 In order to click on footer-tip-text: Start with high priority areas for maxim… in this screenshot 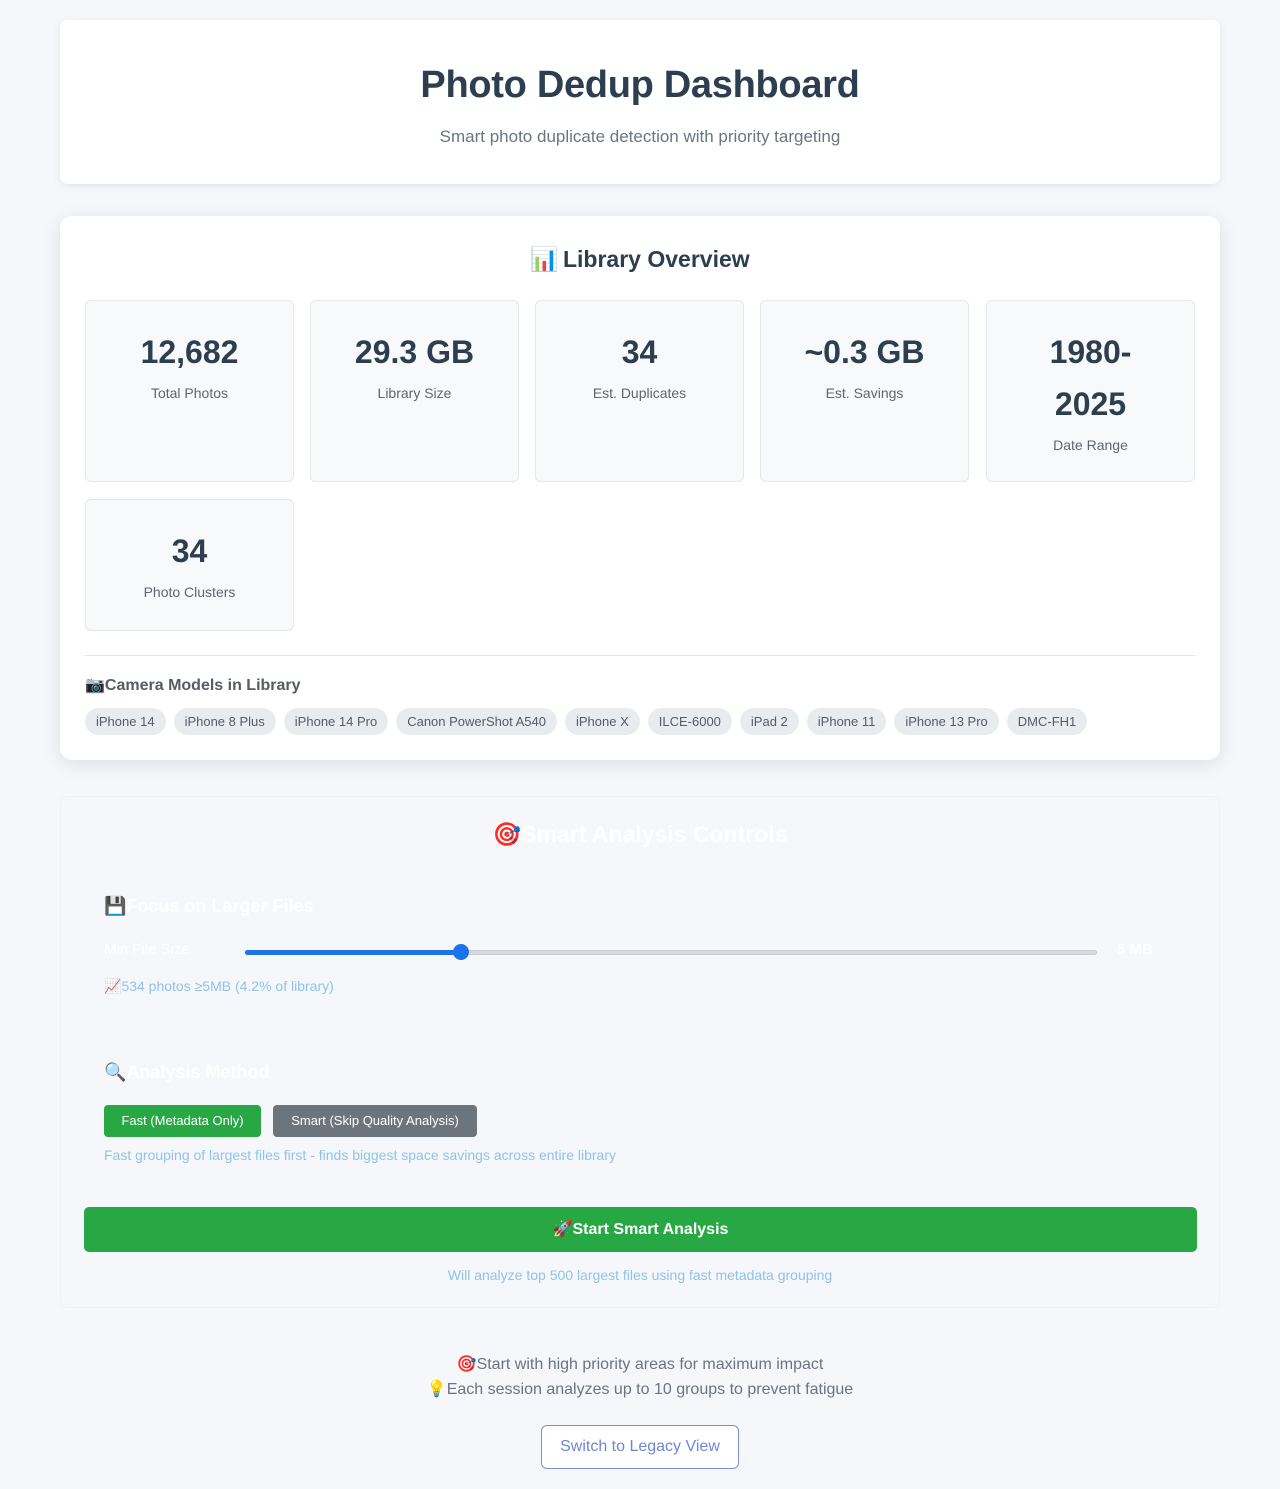, I will do `click(650, 1364)`.